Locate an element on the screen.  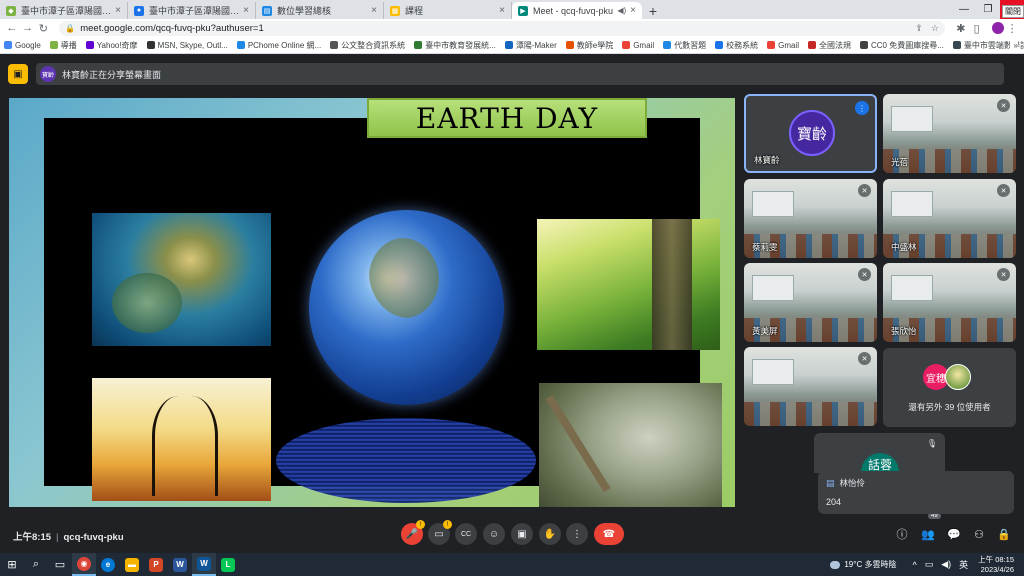
bookmark-item: 教師e學院 is located at coordinates (589, 45).